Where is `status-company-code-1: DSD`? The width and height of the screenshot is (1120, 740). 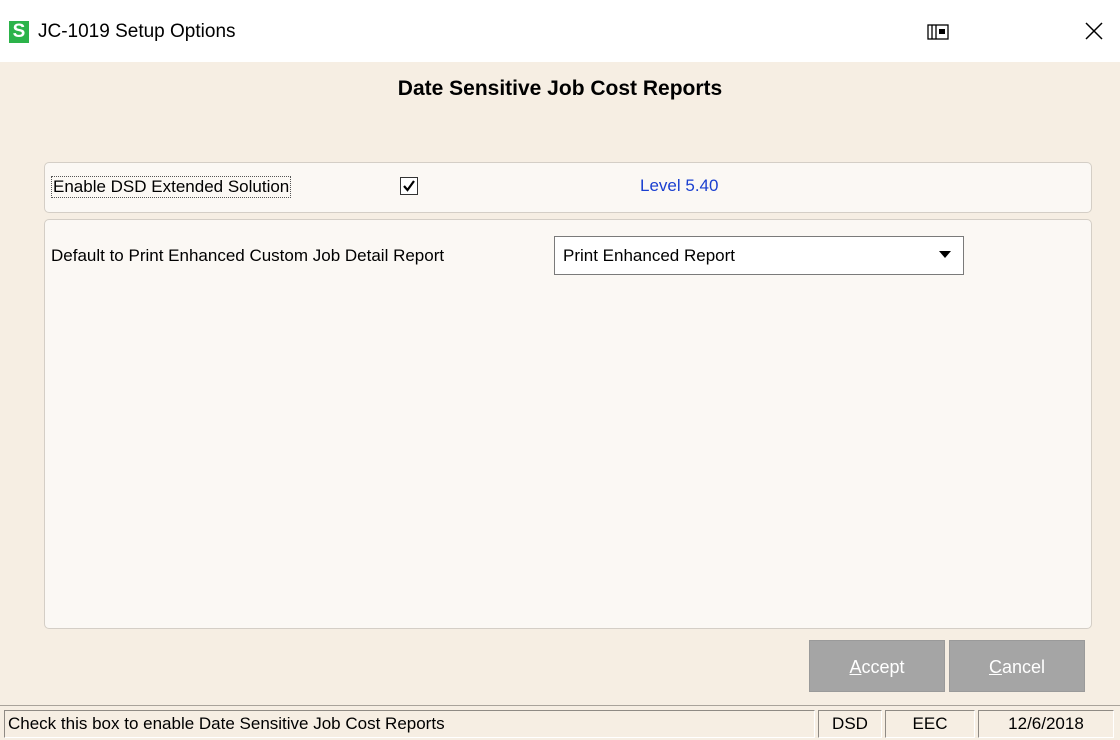 status-company-code-1: DSD is located at coordinates (850, 724).